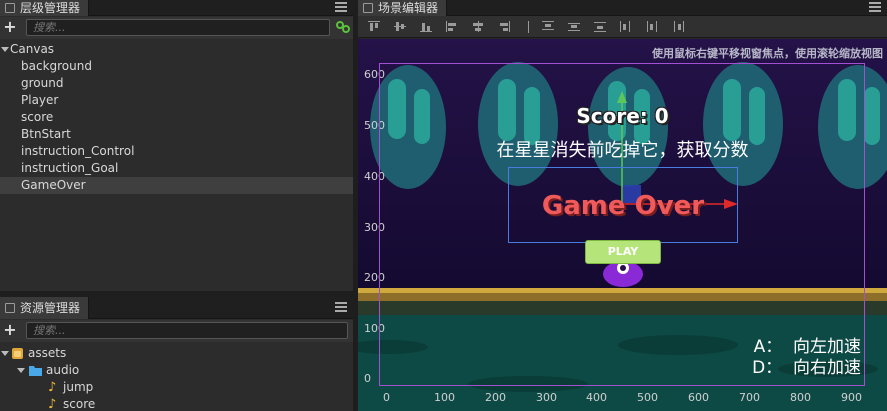 This screenshot has height=411, width=887. What do you see at coordinates (53, 185) in the screenshot?
I see `tree-node-label: GameOver` at bounding box center [53, 185].